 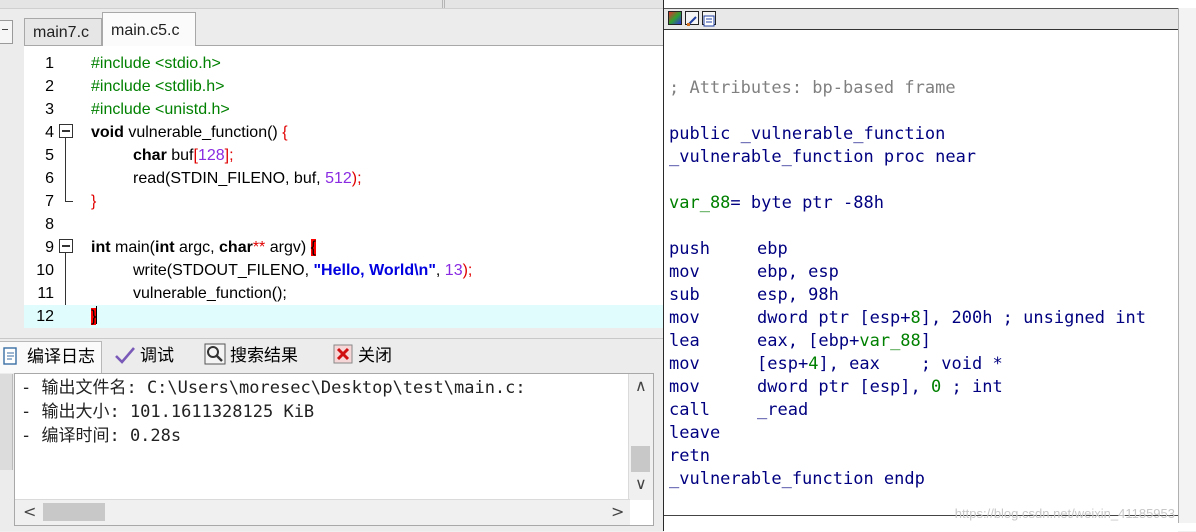 I want to click on asm-mnemonic: sub, so click(x=684, y=295).